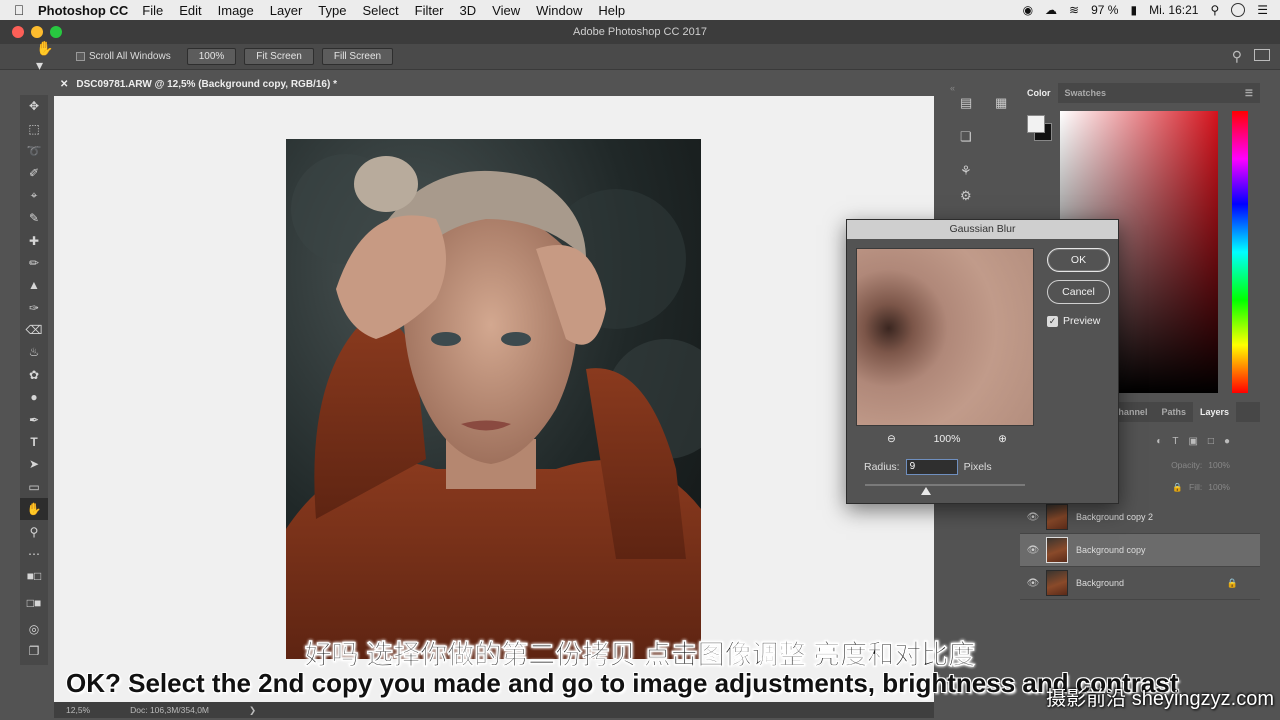 The height and width of the screenshot is (720, 1280). Describe the element at coordinates (37, 32) in the screenshot. I see `minimize-window-button` at that location.